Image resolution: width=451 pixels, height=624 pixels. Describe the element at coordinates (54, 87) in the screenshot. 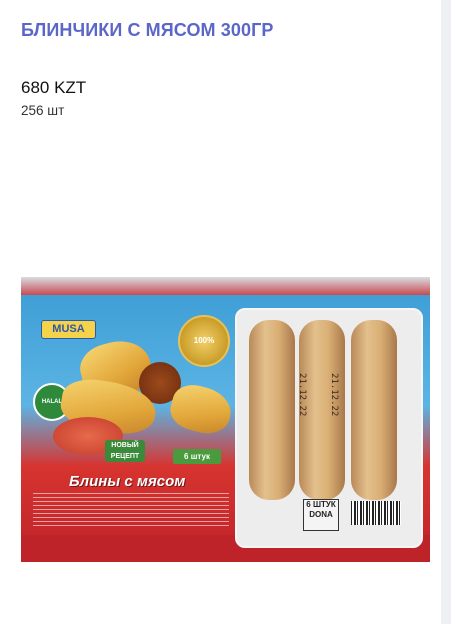

I see `product-price: 680 KZT` at that location.